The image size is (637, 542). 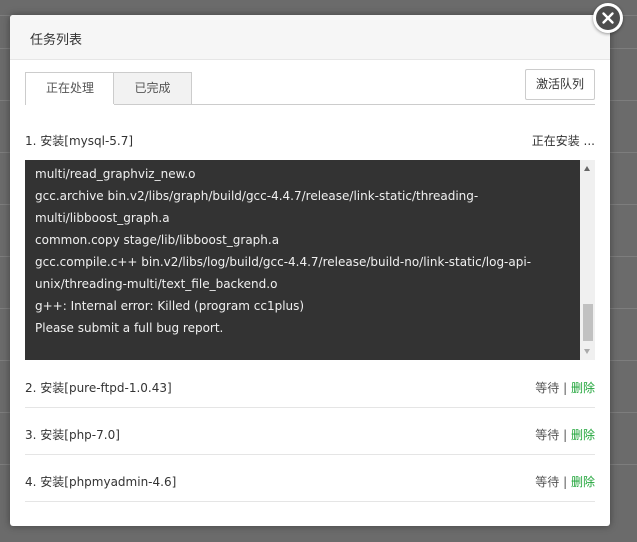 I want to click on task-title: 4. 安装[phpmyadmin-4.6], so click(x=101, y=482).